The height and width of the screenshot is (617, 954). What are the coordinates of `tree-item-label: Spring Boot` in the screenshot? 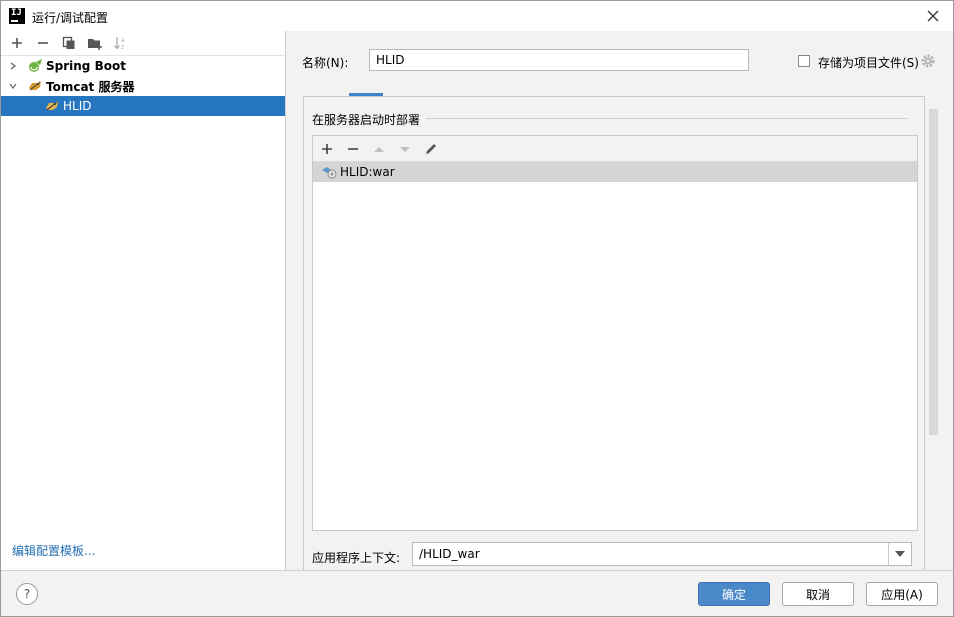 It's located at (86, 66).